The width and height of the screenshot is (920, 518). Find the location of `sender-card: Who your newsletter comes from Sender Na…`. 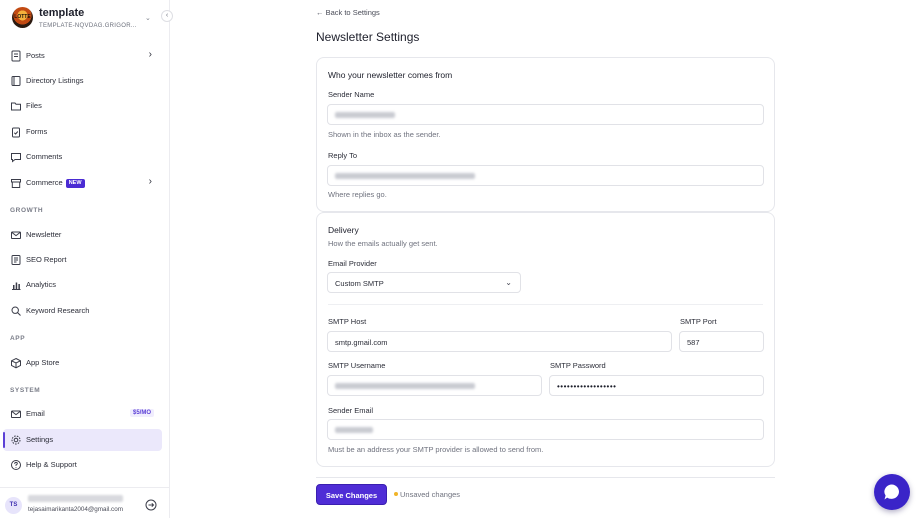

sender-card: Who your newsletter comes from Sender Na… is located at coordinates (545, 134).